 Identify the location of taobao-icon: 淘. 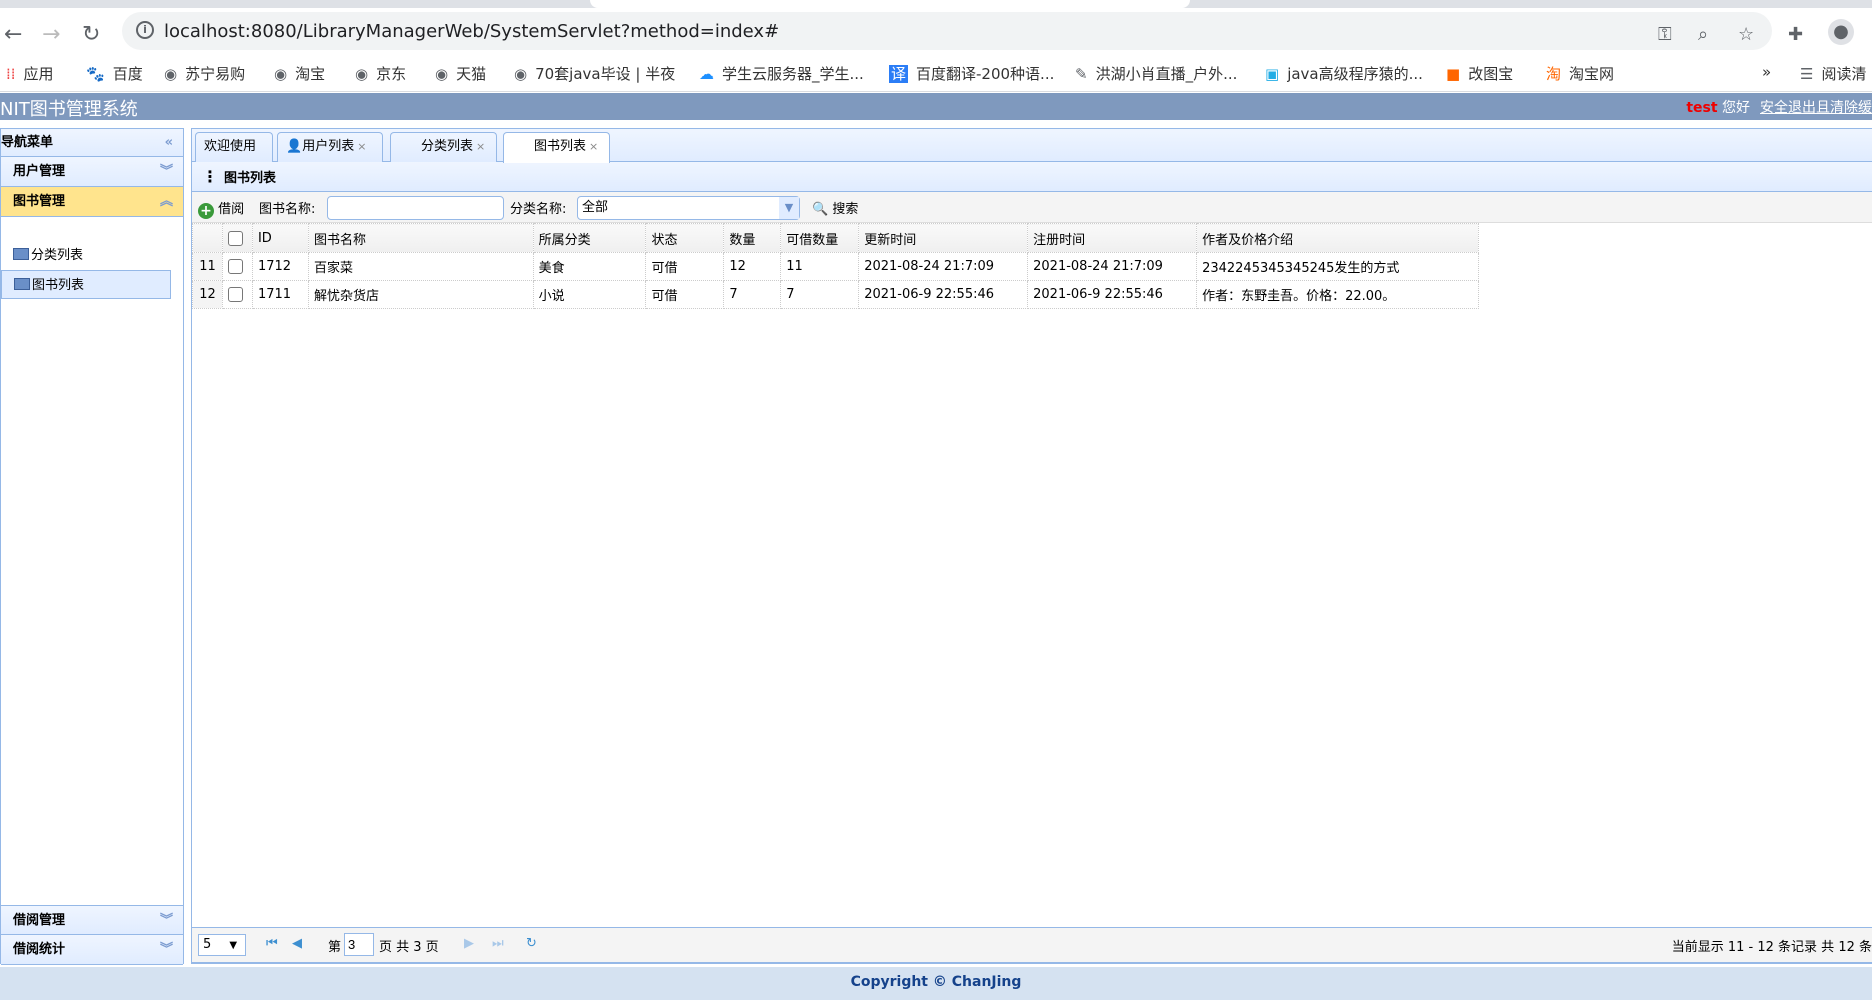
(1554, 74).